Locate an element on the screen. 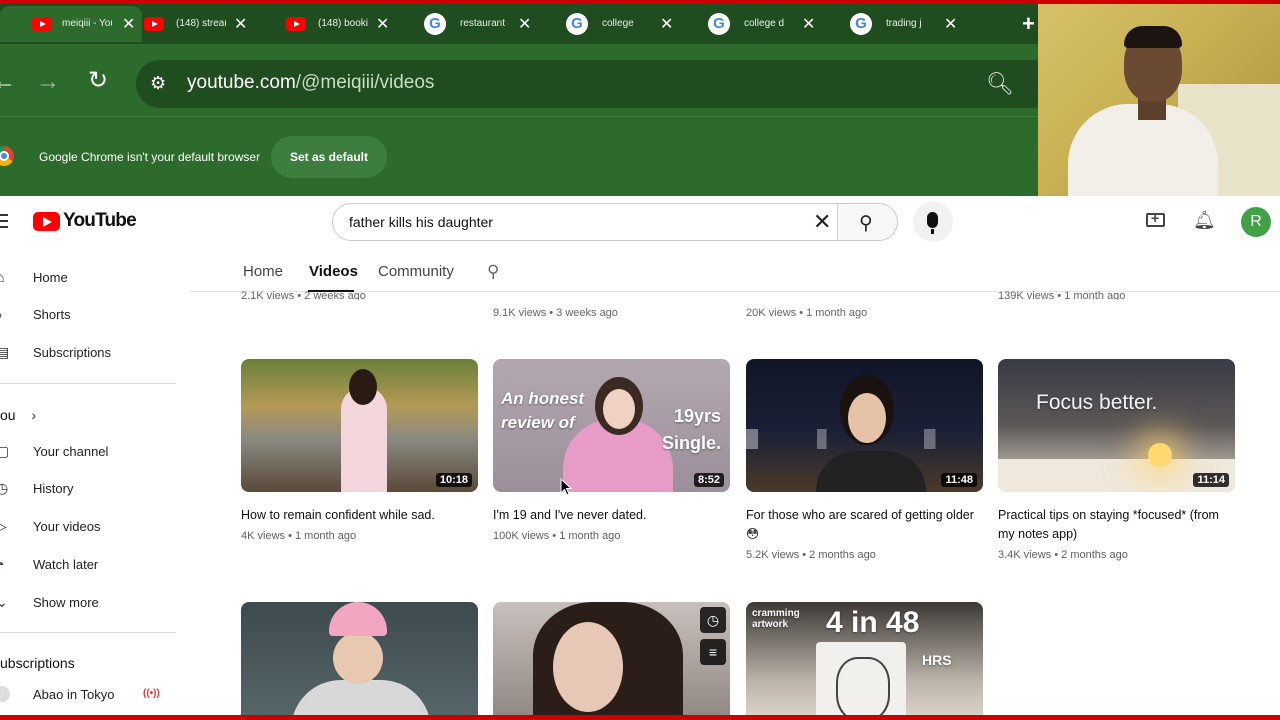 The height and width of the screenshot is (720, 1280). sidebar-item-watch-later: ◔ Watch later is located at coordinates (95, 565).